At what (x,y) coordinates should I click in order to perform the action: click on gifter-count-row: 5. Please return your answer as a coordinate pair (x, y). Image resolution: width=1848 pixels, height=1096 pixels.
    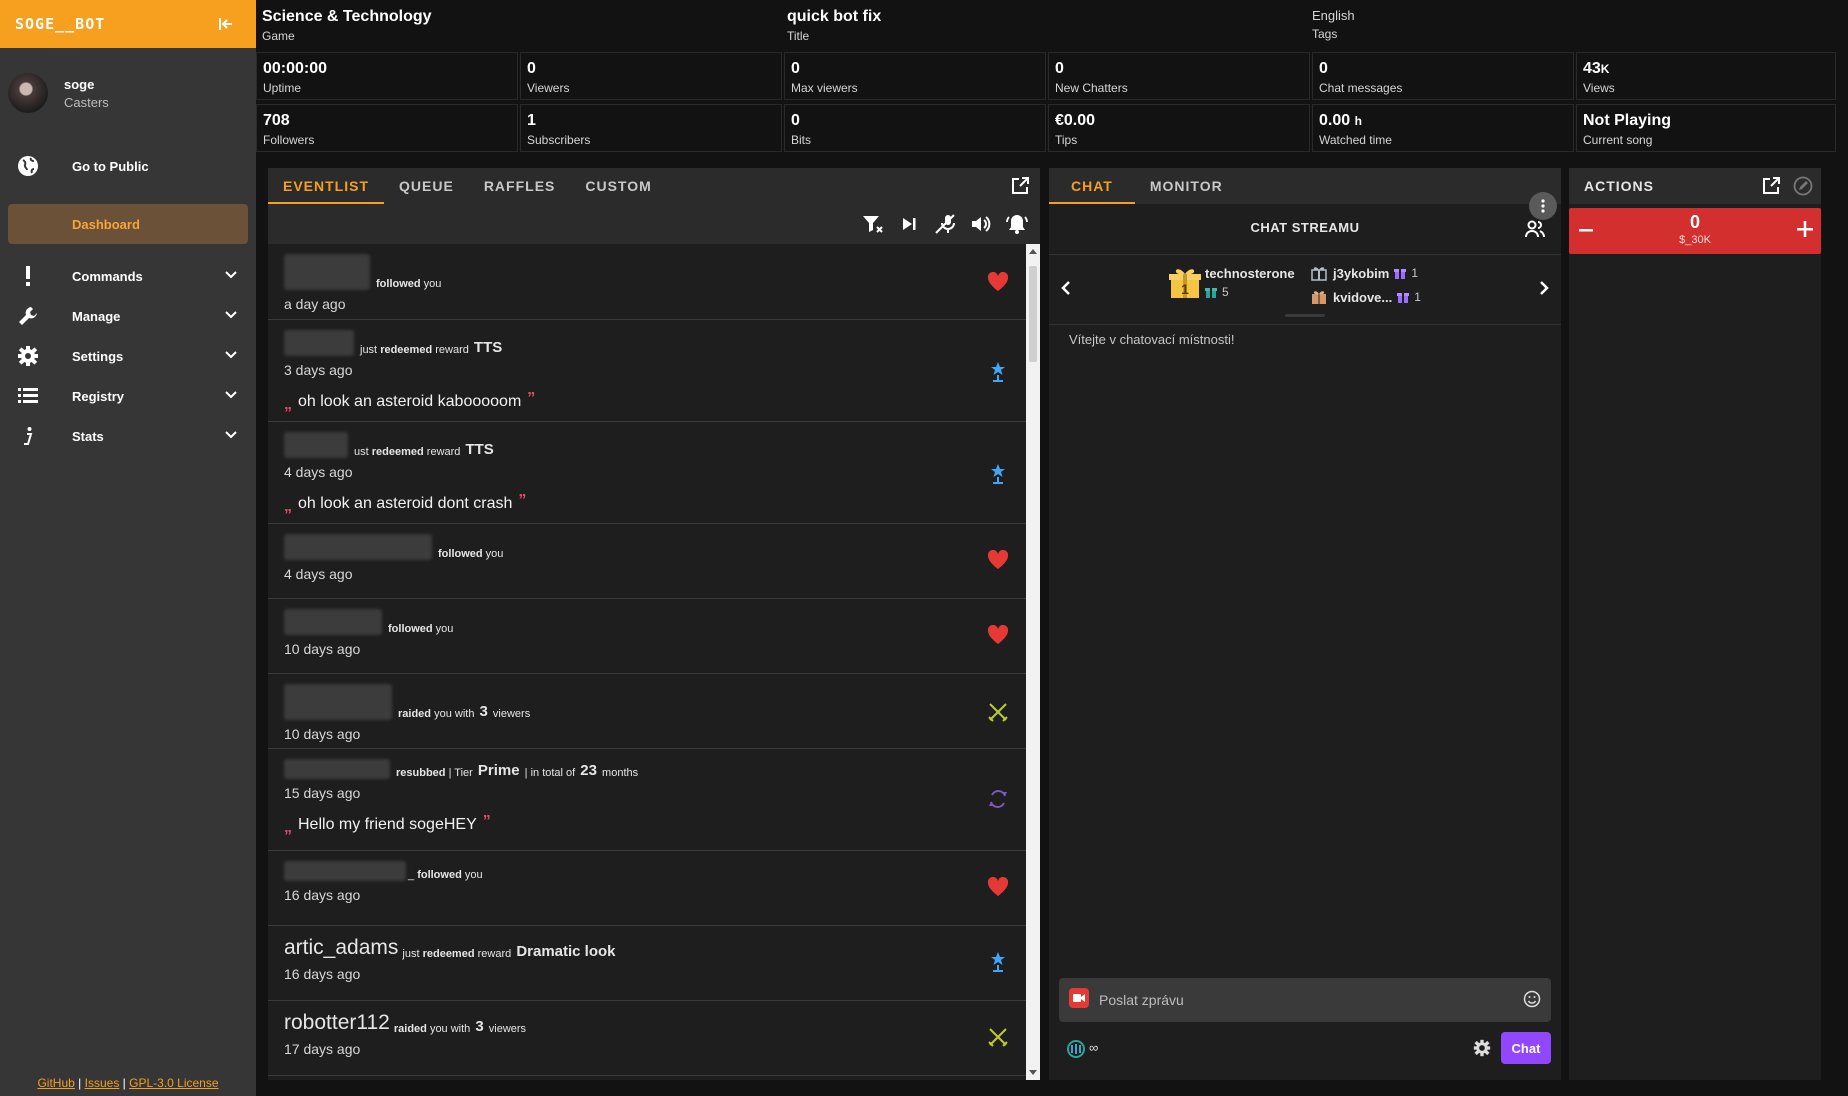
    Looking at the image, I should click on (1250, 292).